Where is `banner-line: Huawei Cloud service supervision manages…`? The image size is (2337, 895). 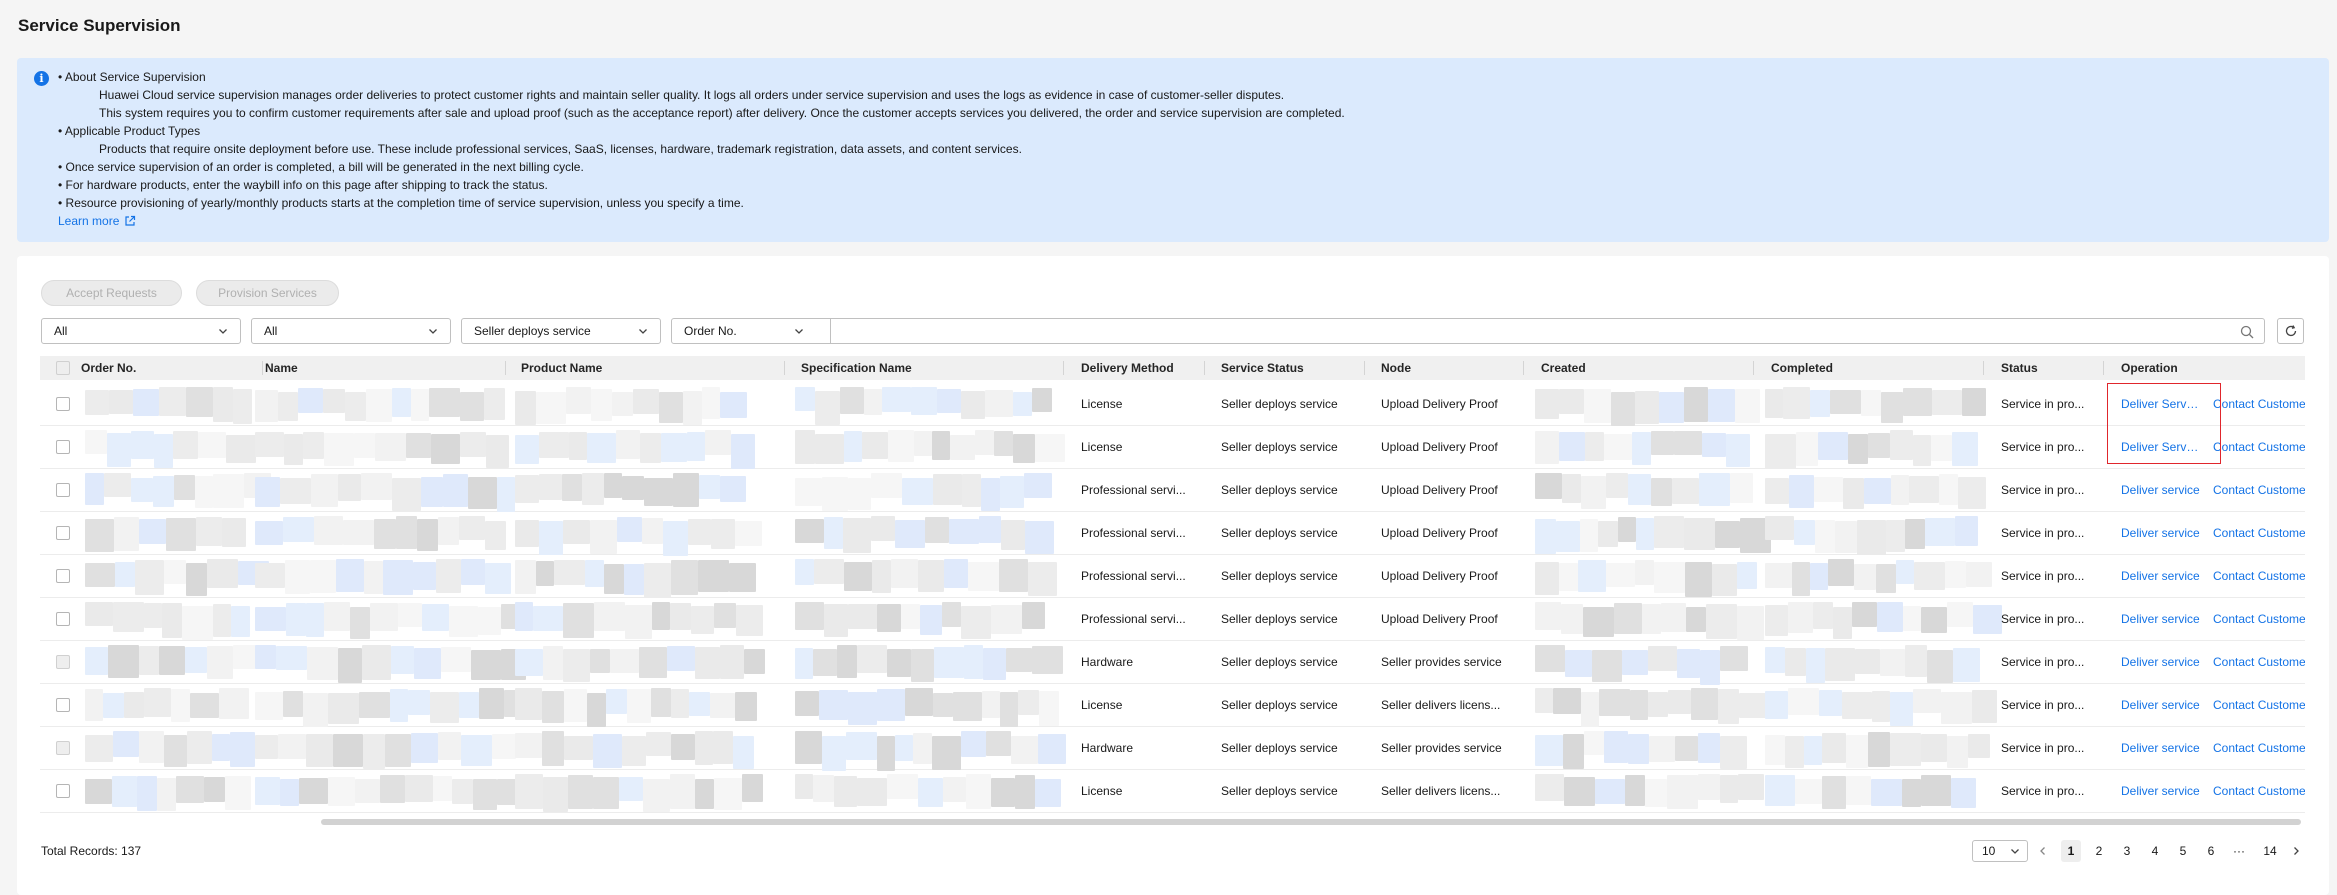
banner-line: Huawei Cloud service supervision manages… is located at coordinates (692, 95).